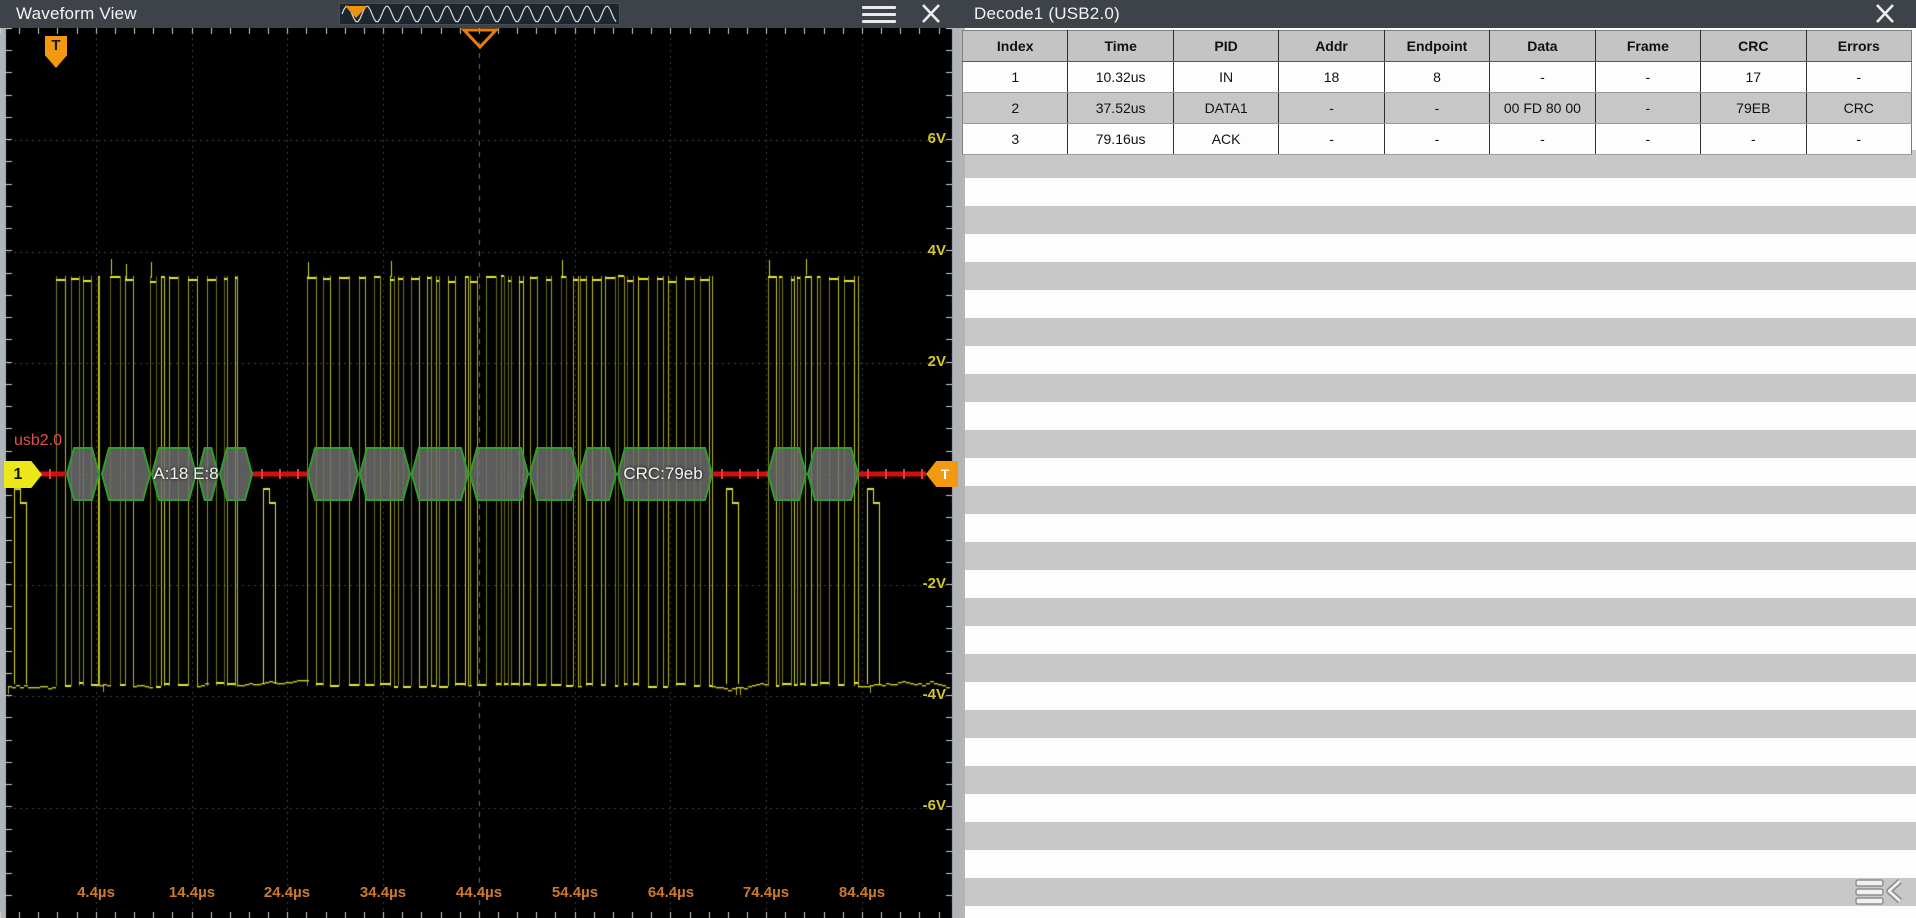 Image resolution: width=1916 pixels, height=918 pixels. I want to click on column-header: Endpoint, so click(1436, 46).